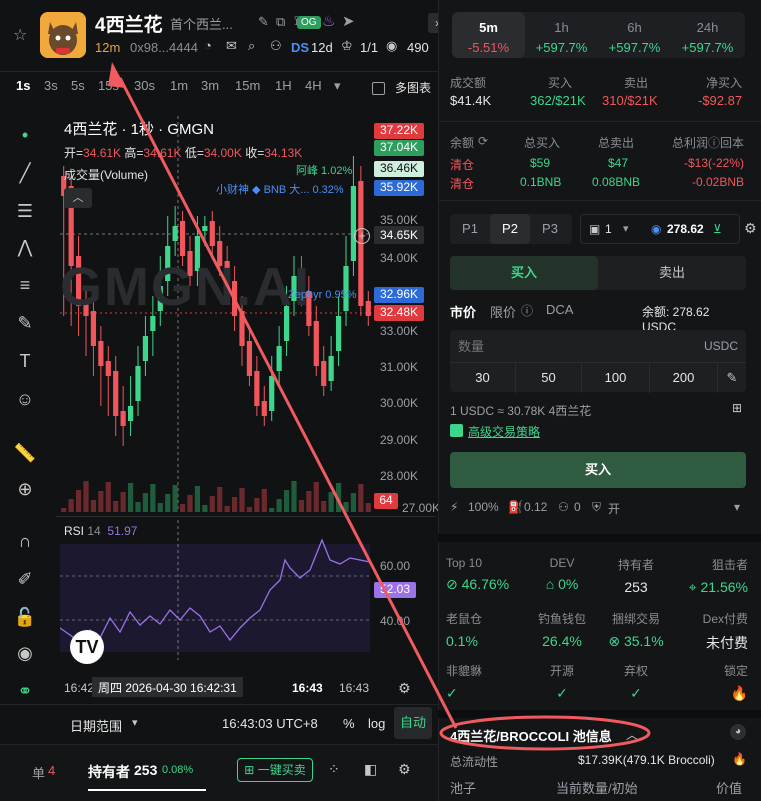  Describe the element at coordinates (247, 85) in the screenshot. I see `tf-15m: 15m` at that location.